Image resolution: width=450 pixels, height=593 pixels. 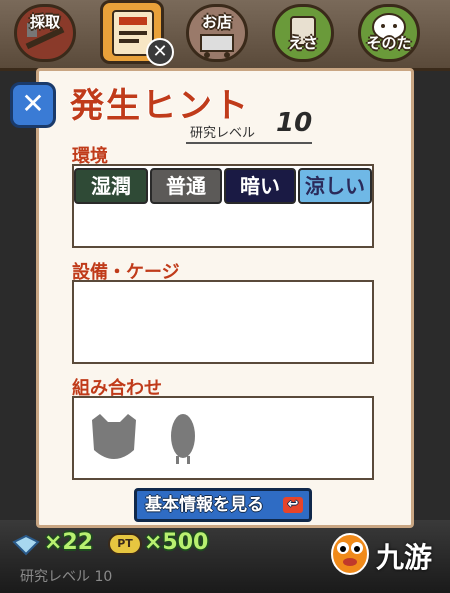 What do you see at coordinates (45, 33) in the screenshot?
I see `tab-collect: 採取` at bounding box center [45, 33].